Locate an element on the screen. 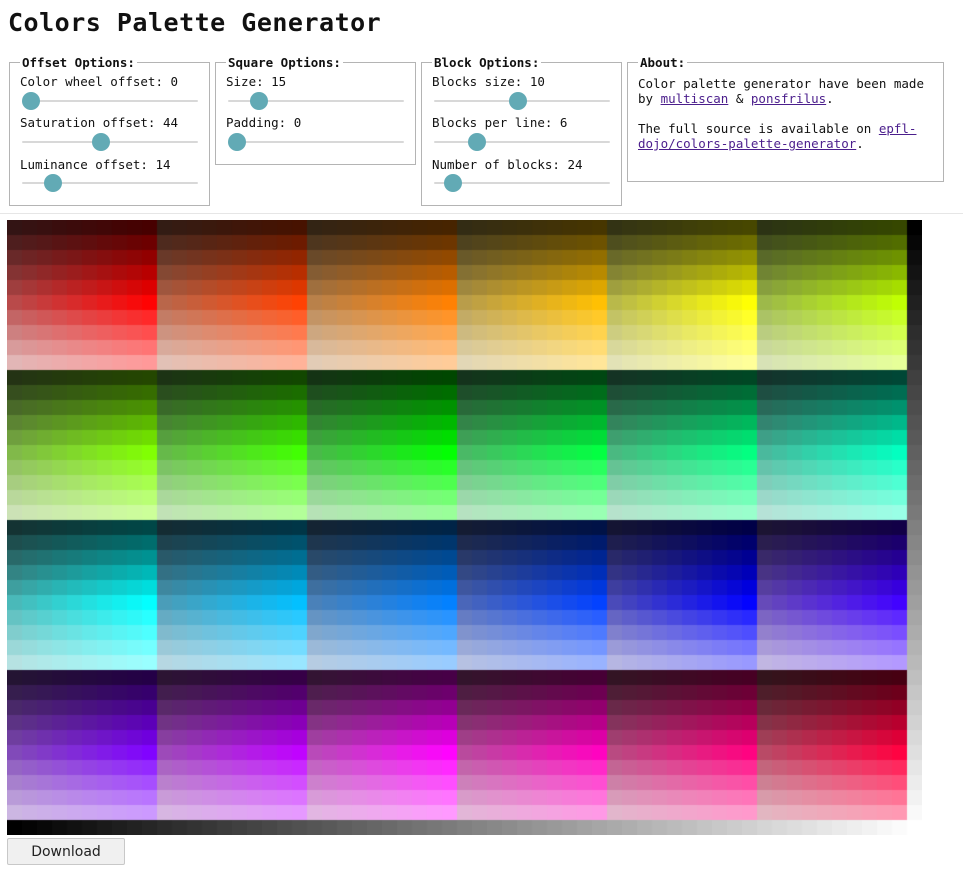 The image size is (963, 874). author-link-ponsfrilus: ponsfrilus is located at coordinates (788, 98).